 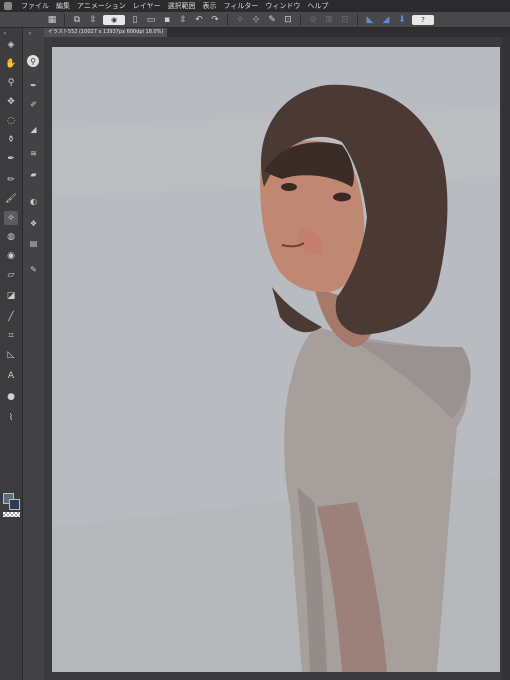 I want to click on new-file-icon: ▯, so click(x=135, y=20).